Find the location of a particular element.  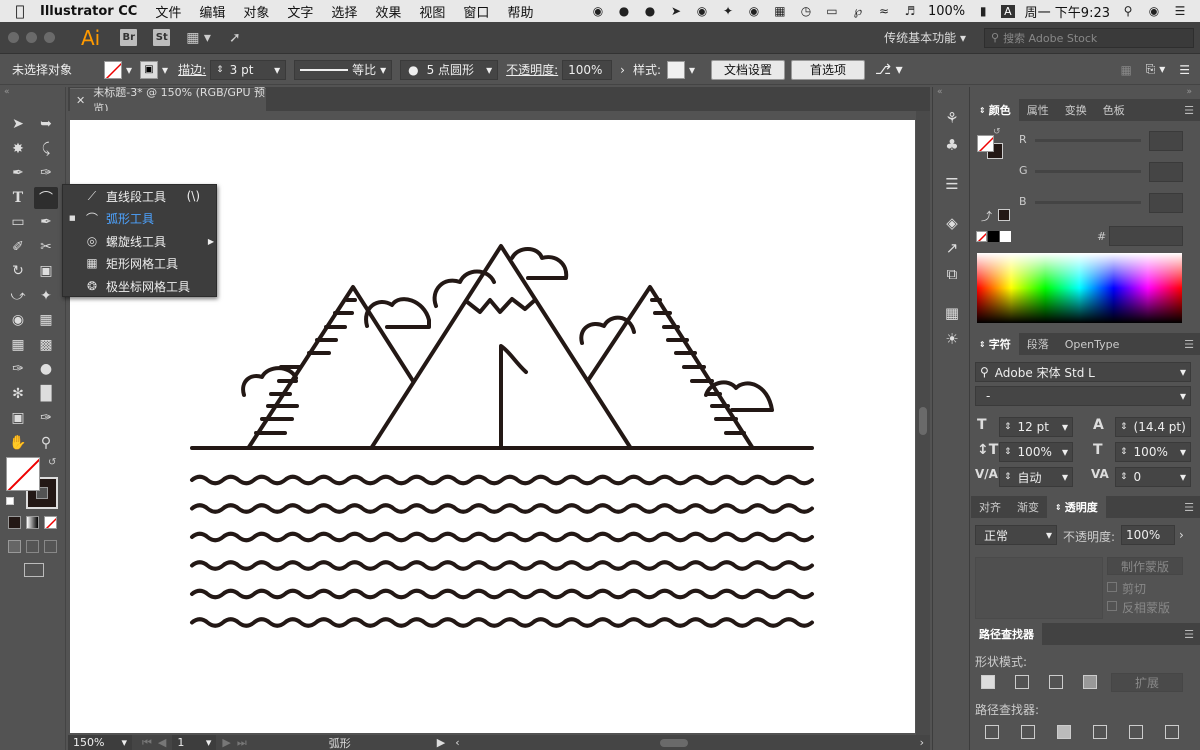

tab-color: ⇕ 颜色 is located at coordinates (995, 110).